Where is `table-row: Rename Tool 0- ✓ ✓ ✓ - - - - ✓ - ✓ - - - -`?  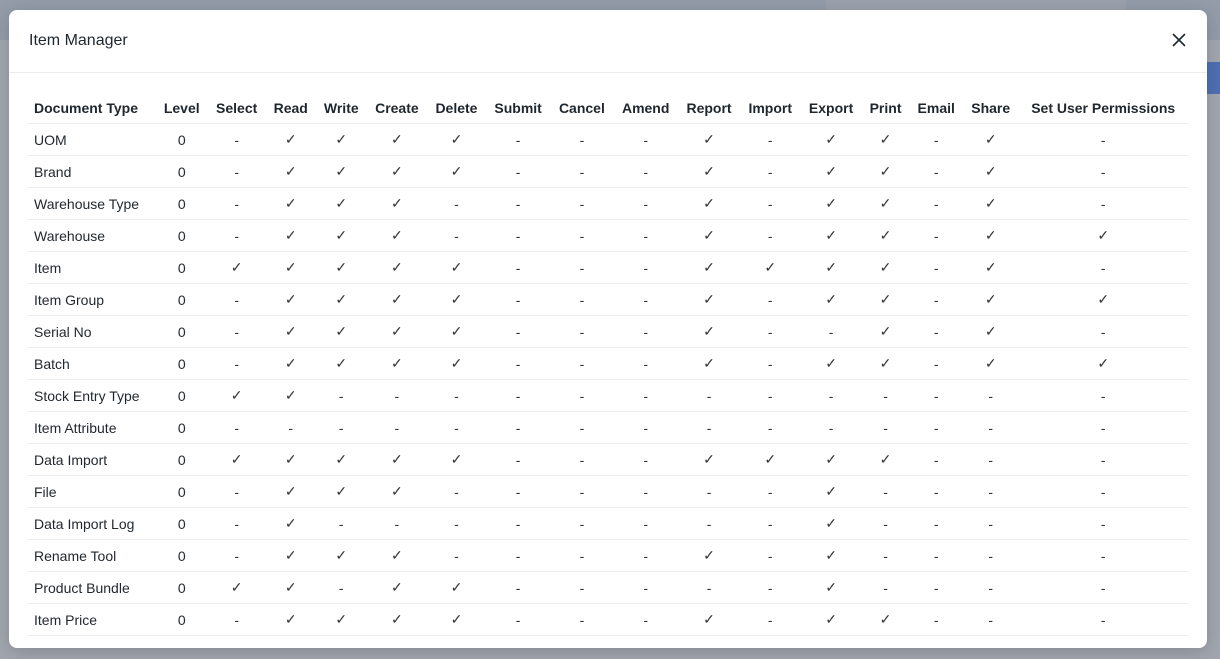
table-row: Rename Tool 0- ✓ ✓ ✓ - - - - ✓ - ✓ - - - - is located at coordinates (608, 555).